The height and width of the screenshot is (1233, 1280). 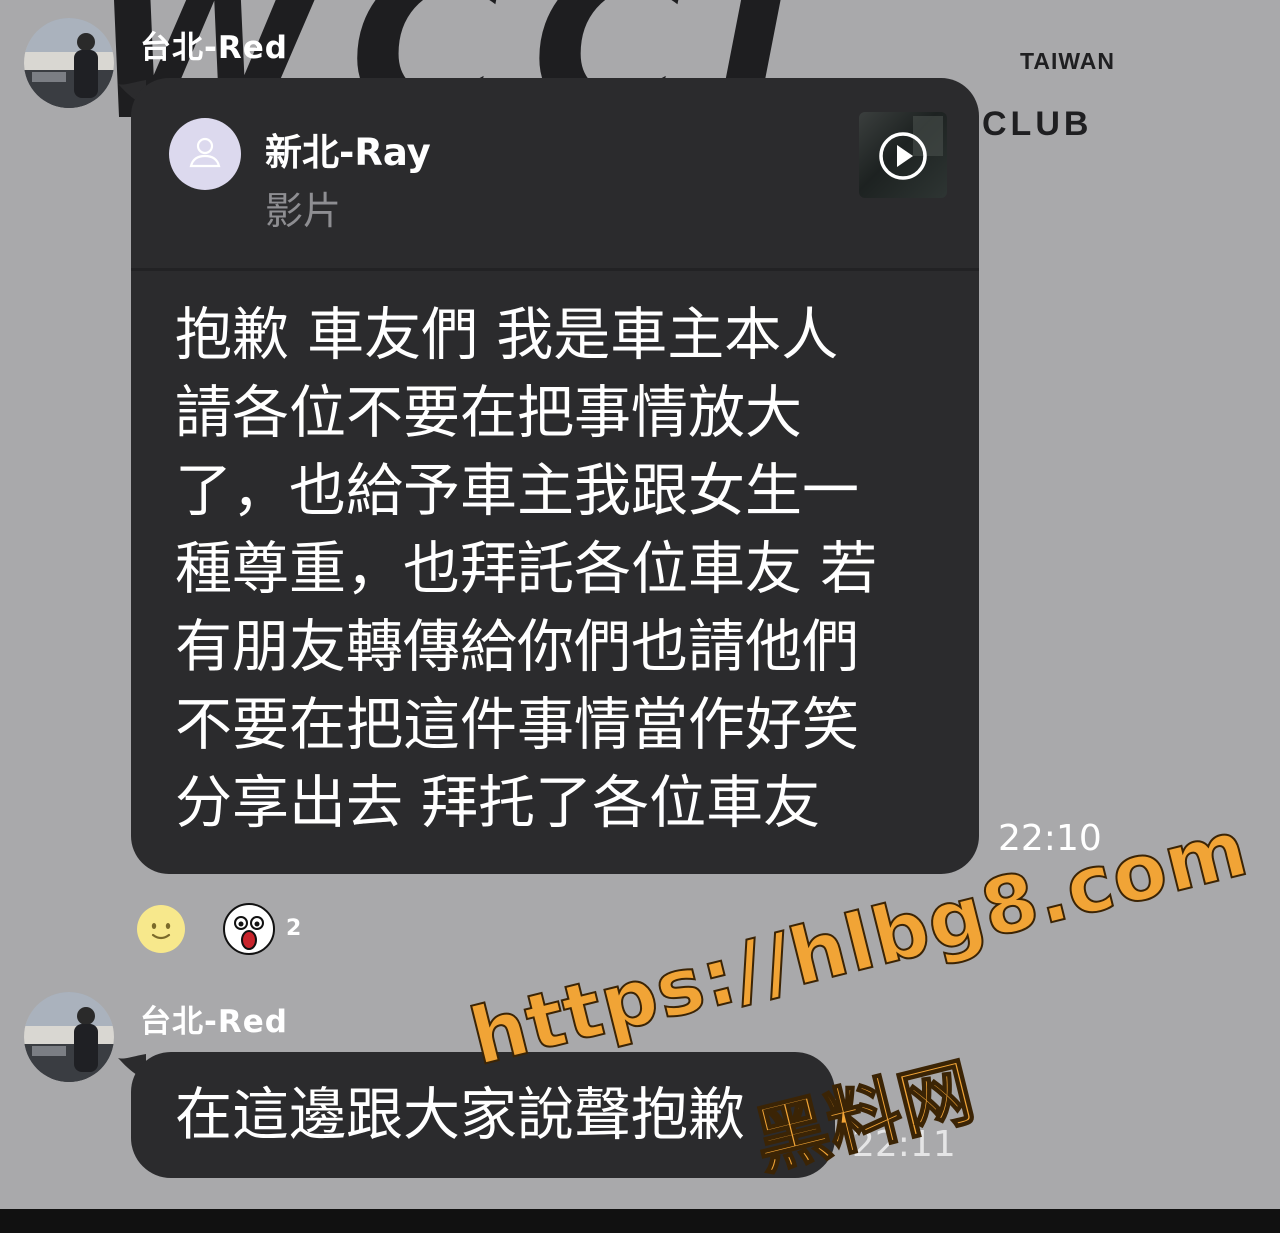 I want to click on message-line: 種尊重，也拜託各位車友 若, so click(x=526, y=569).